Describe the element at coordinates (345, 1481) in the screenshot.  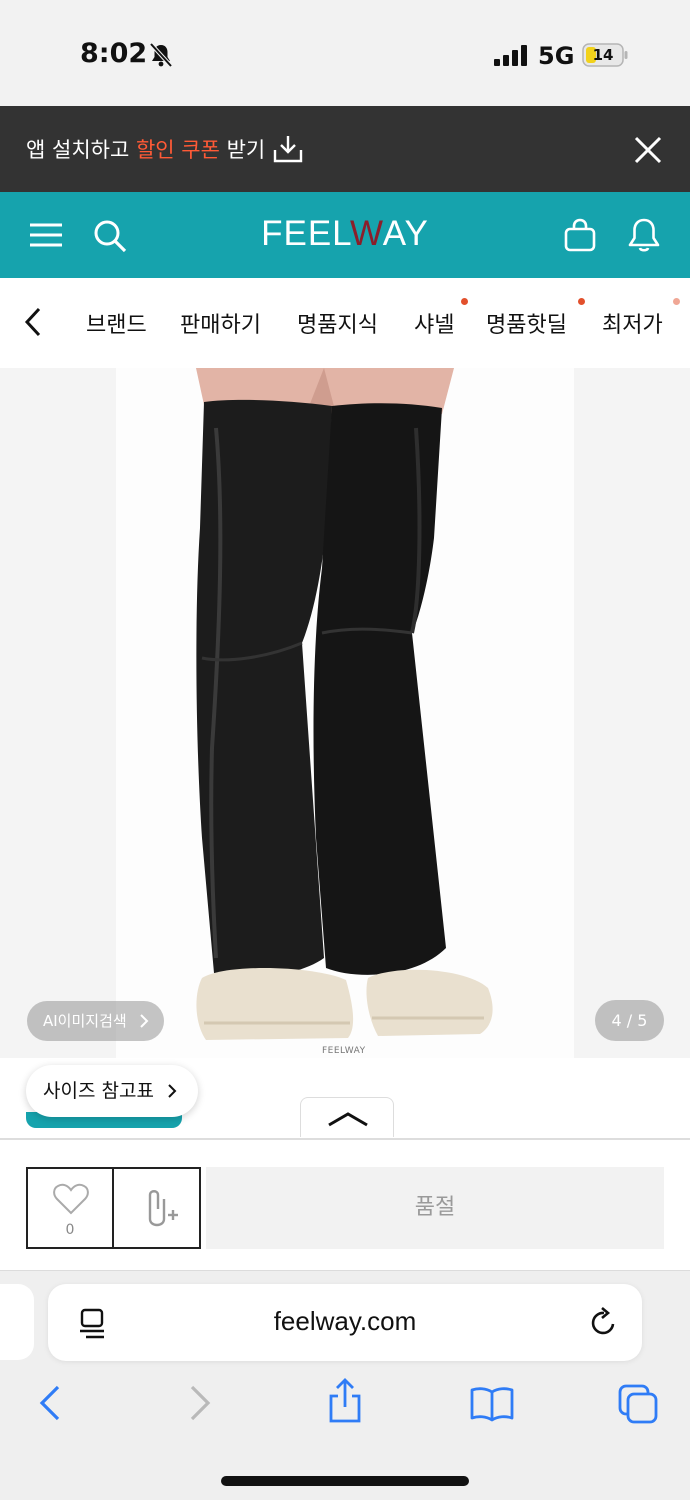
I see `home-indicator` at that location.